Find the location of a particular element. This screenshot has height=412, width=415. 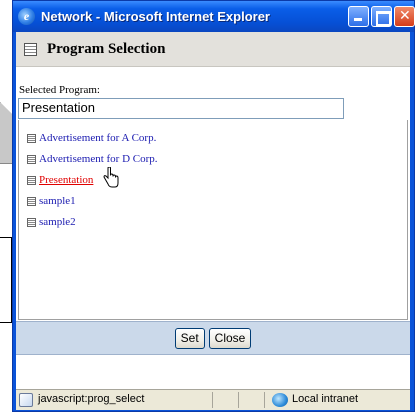

program-item-label: sample2 is located at coordinates (57, 222).